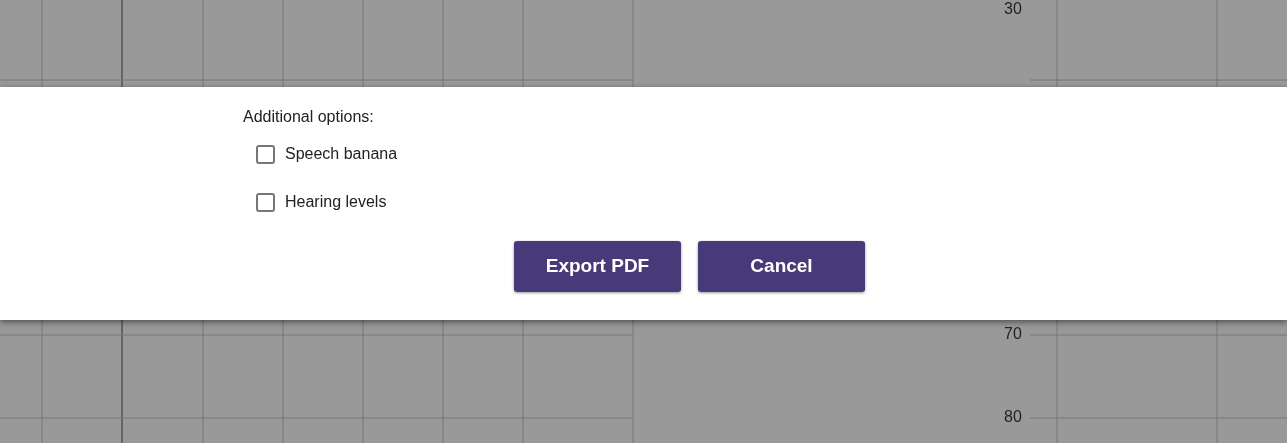  Describe the element at coordinates (341, 154) in the screenshot. I see `checkbox-label: Speech banana` at that location.